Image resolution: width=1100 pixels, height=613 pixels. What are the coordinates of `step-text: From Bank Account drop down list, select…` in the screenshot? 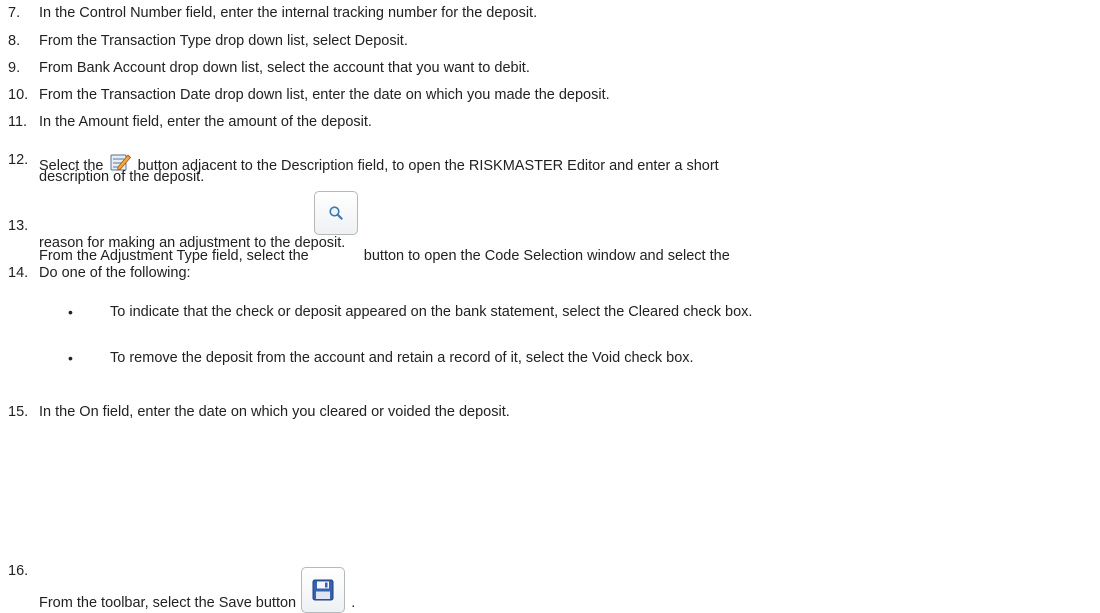 It's located at (284, 68).